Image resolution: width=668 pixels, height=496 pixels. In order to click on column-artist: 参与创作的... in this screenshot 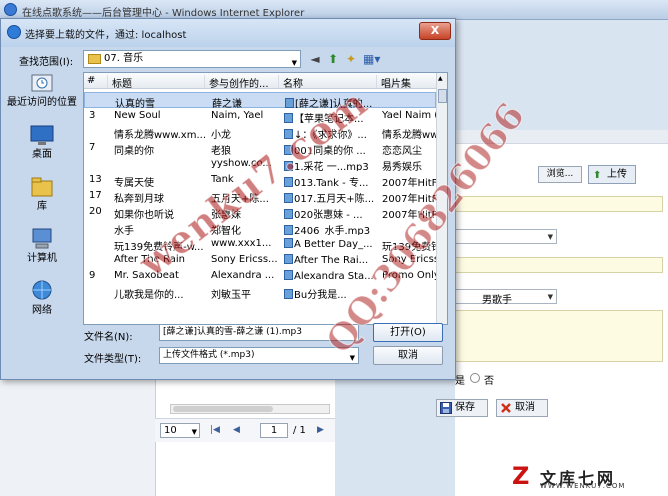, I will do `click(242, 81)`.